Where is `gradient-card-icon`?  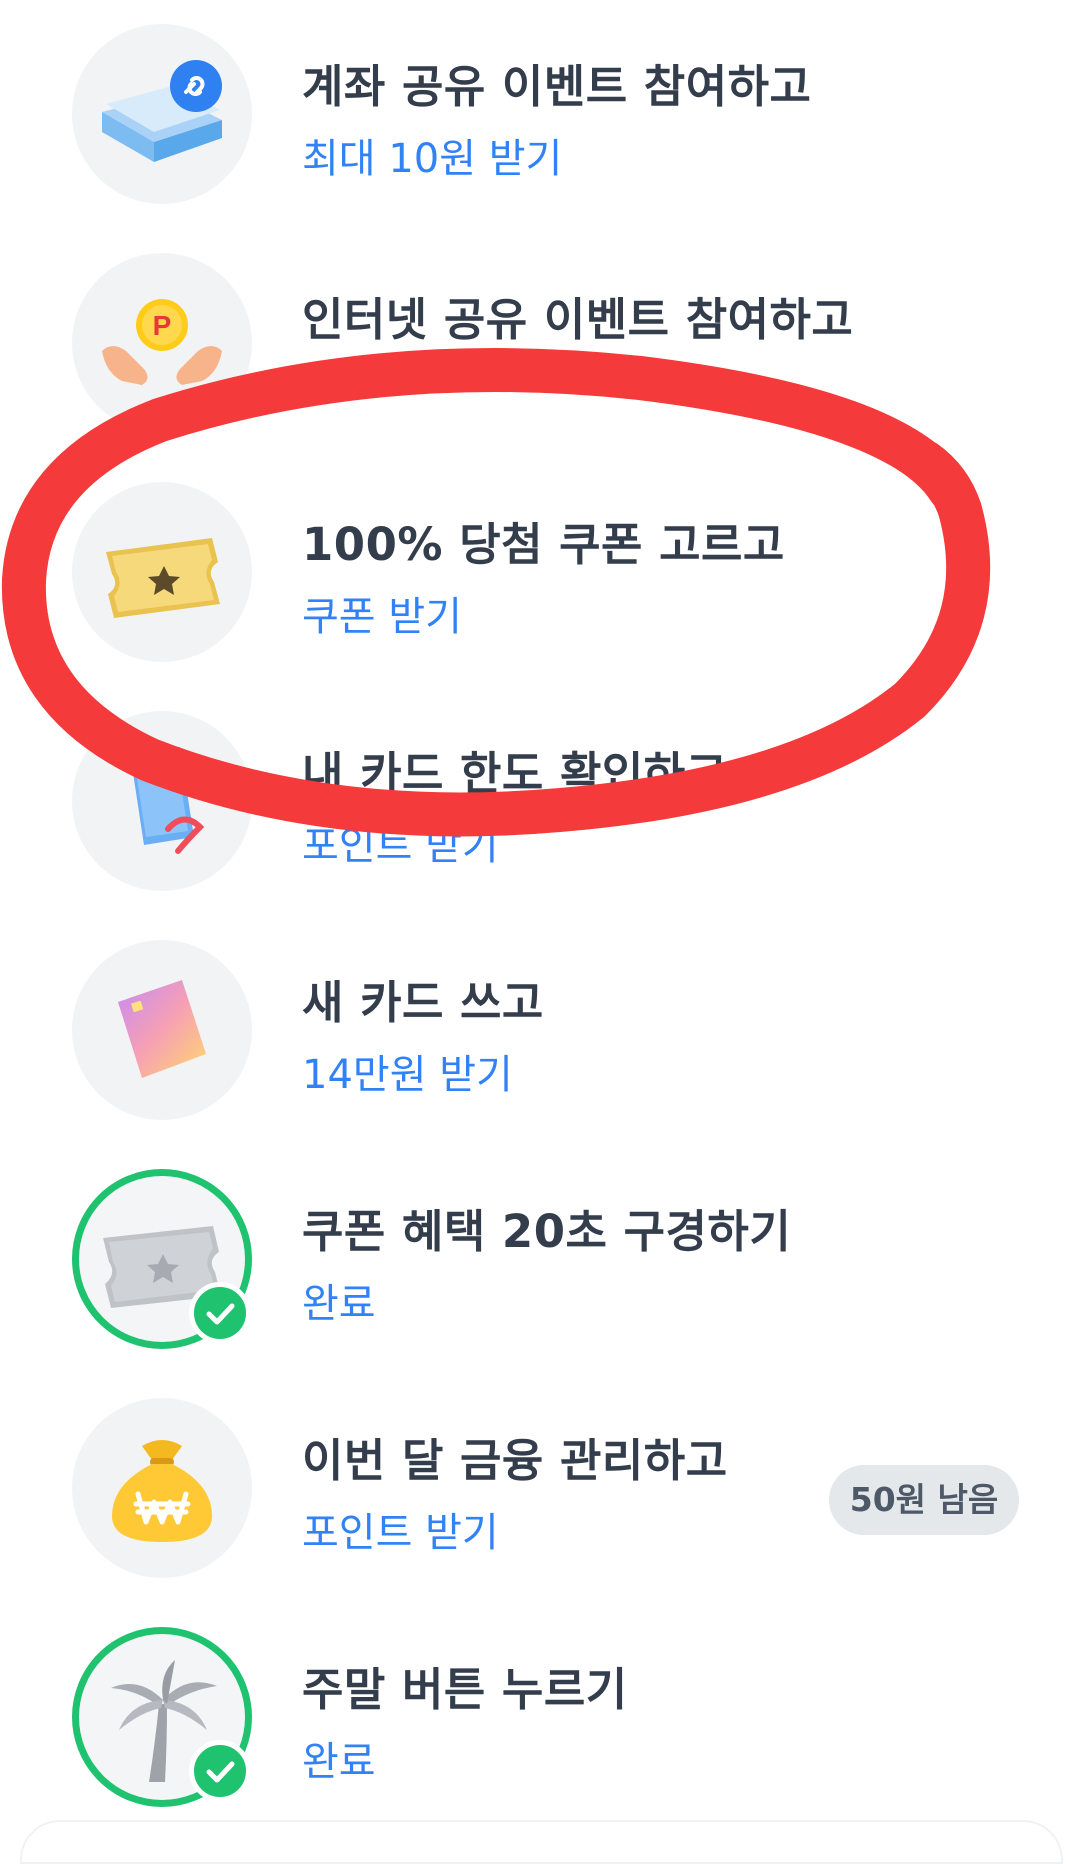
gradient-card-icon is located at coordinates (162, 1030).